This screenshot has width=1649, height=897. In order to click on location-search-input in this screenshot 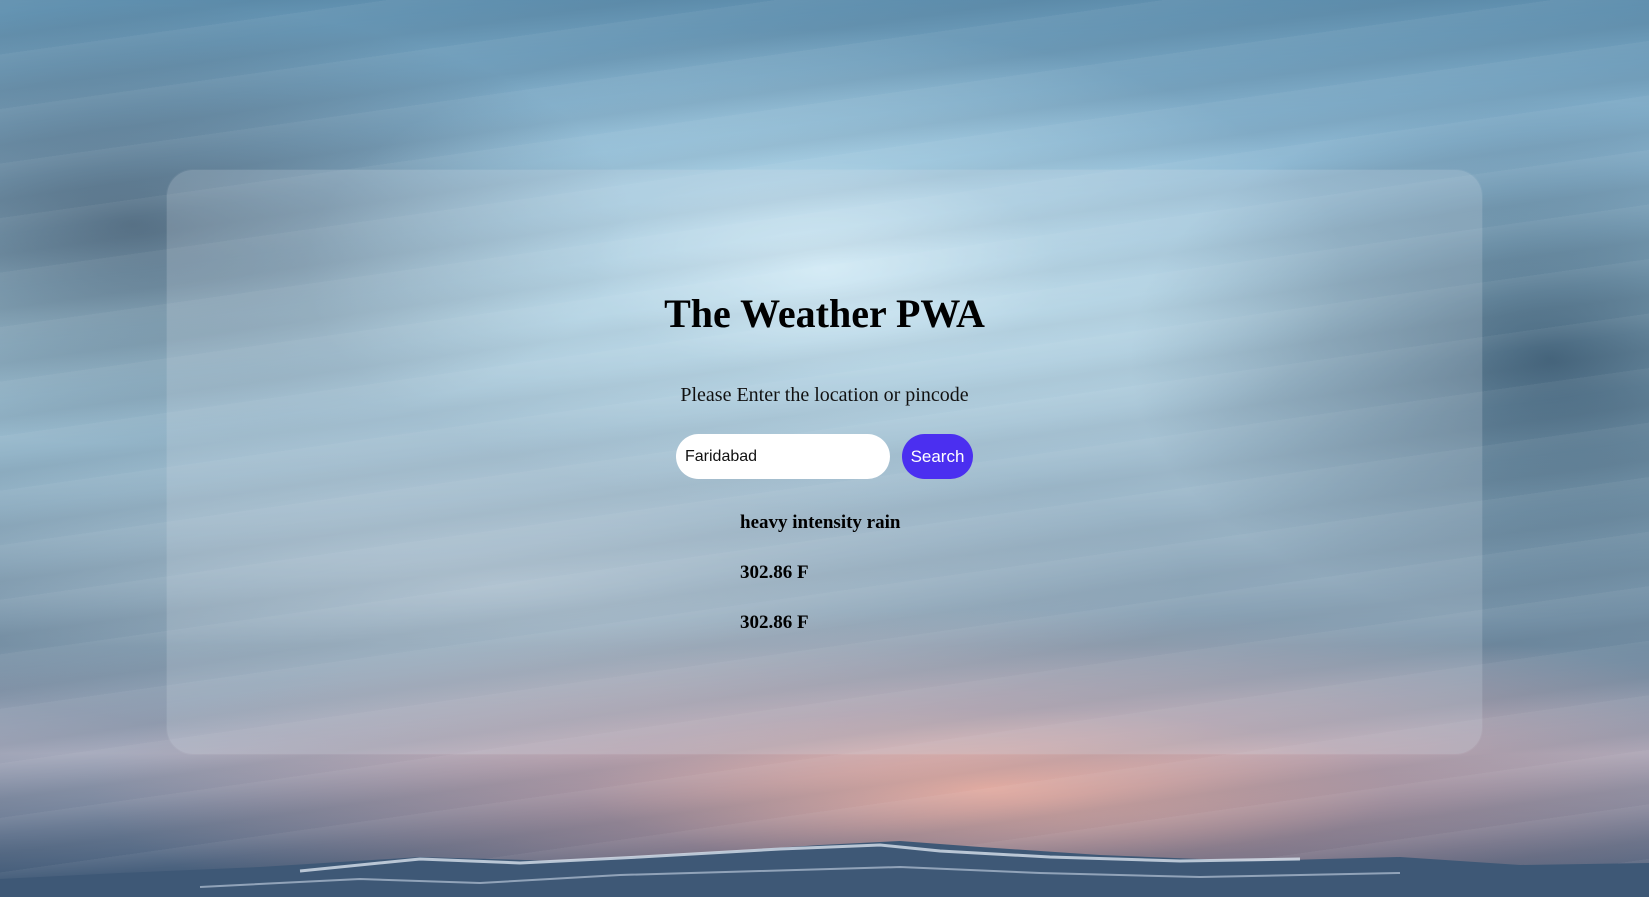, I will do `click(783, 456)`.